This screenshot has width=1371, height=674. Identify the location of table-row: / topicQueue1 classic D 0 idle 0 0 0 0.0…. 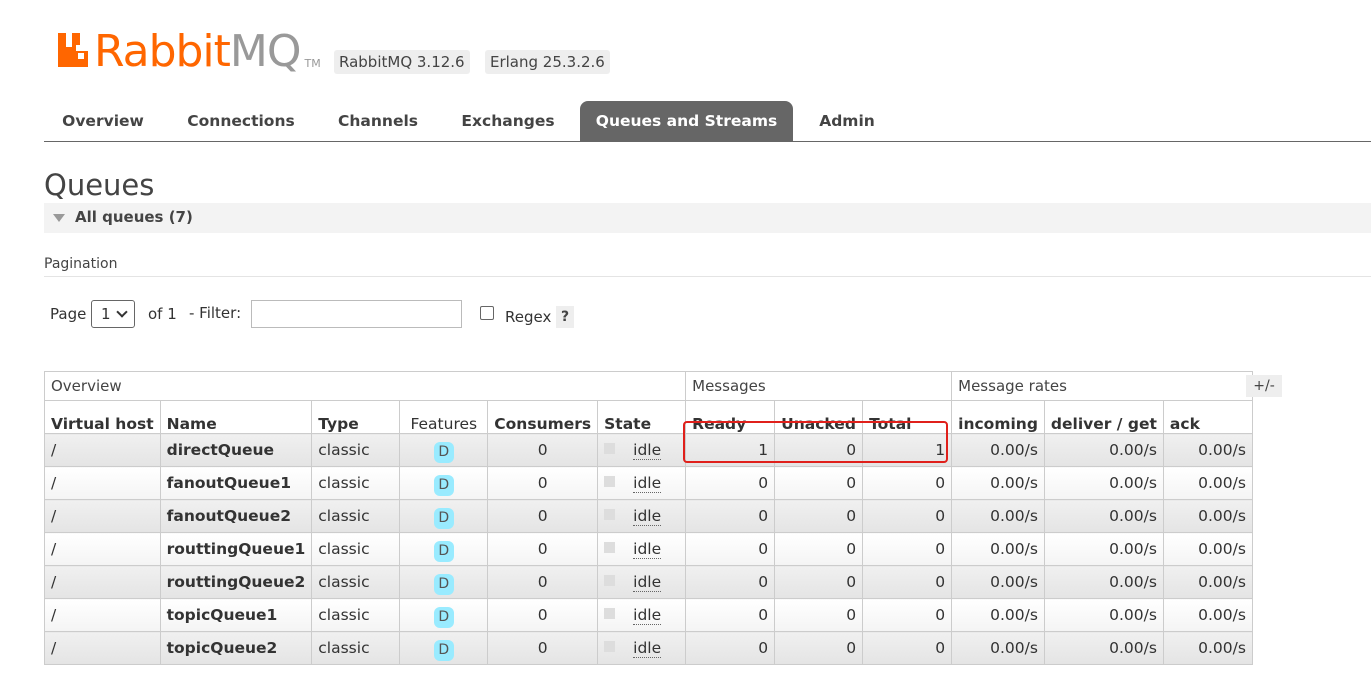
(648, 615).